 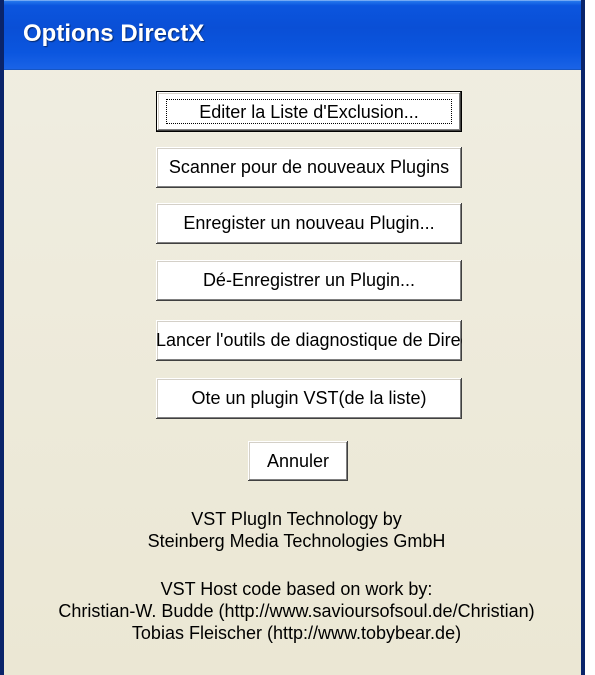 I want to click on host-code-line-1: VST Host code based on work by:, so click(x=296, y=589).